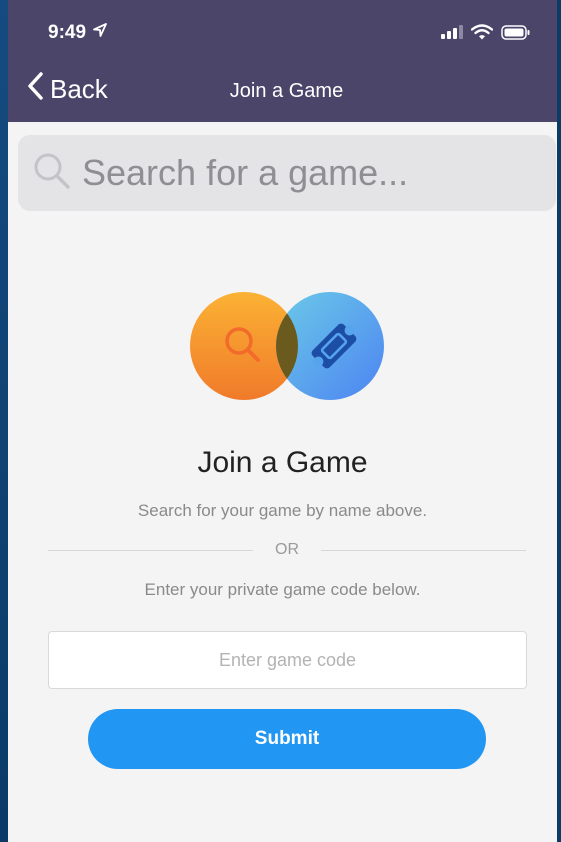 The image size is (561, 842). Describe the element at coordinates (282, 462) in the screenshot. I see `join-game-heading: Join a Game` at that location.